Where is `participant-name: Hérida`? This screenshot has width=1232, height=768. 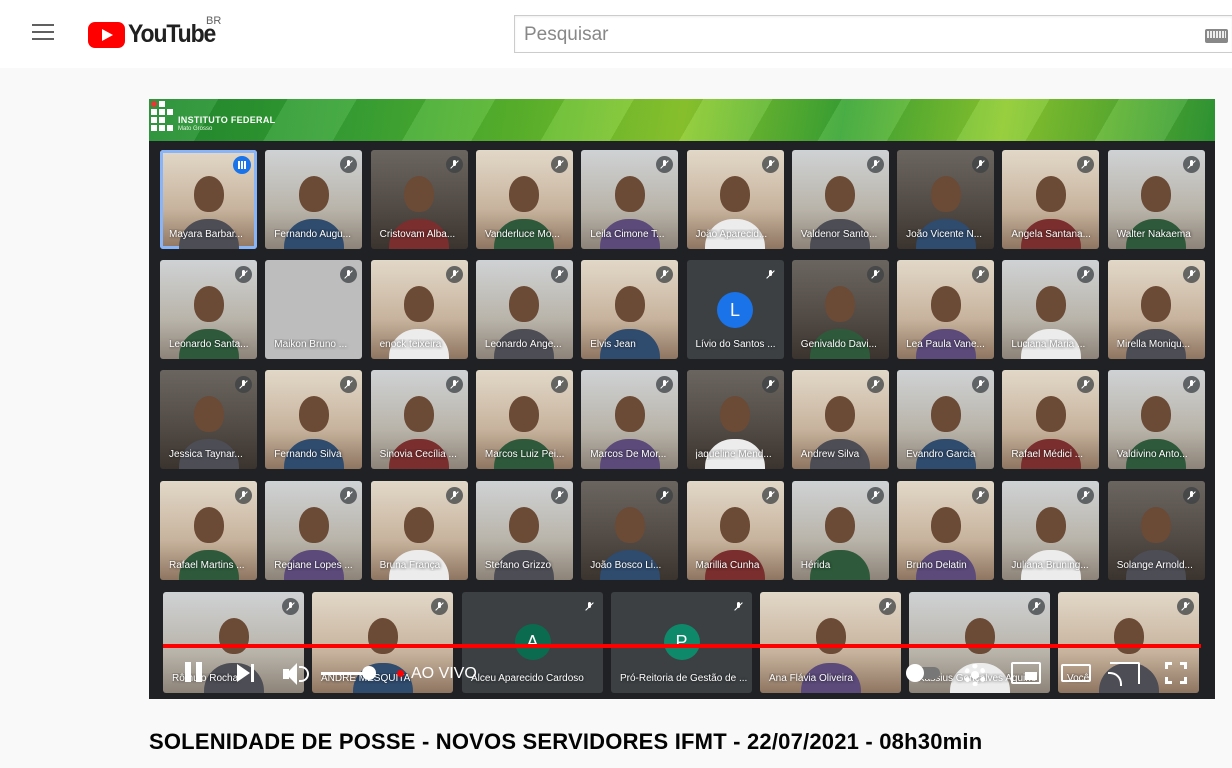
participant-name: Hérida is located at coordinates (815, 565).